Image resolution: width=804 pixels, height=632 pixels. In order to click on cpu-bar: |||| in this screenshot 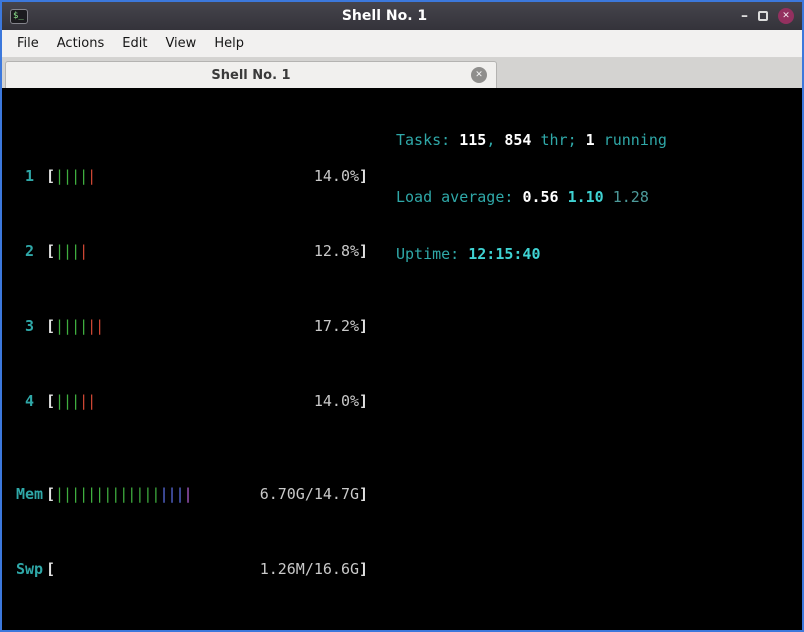, I will do `click(71, 251)`.